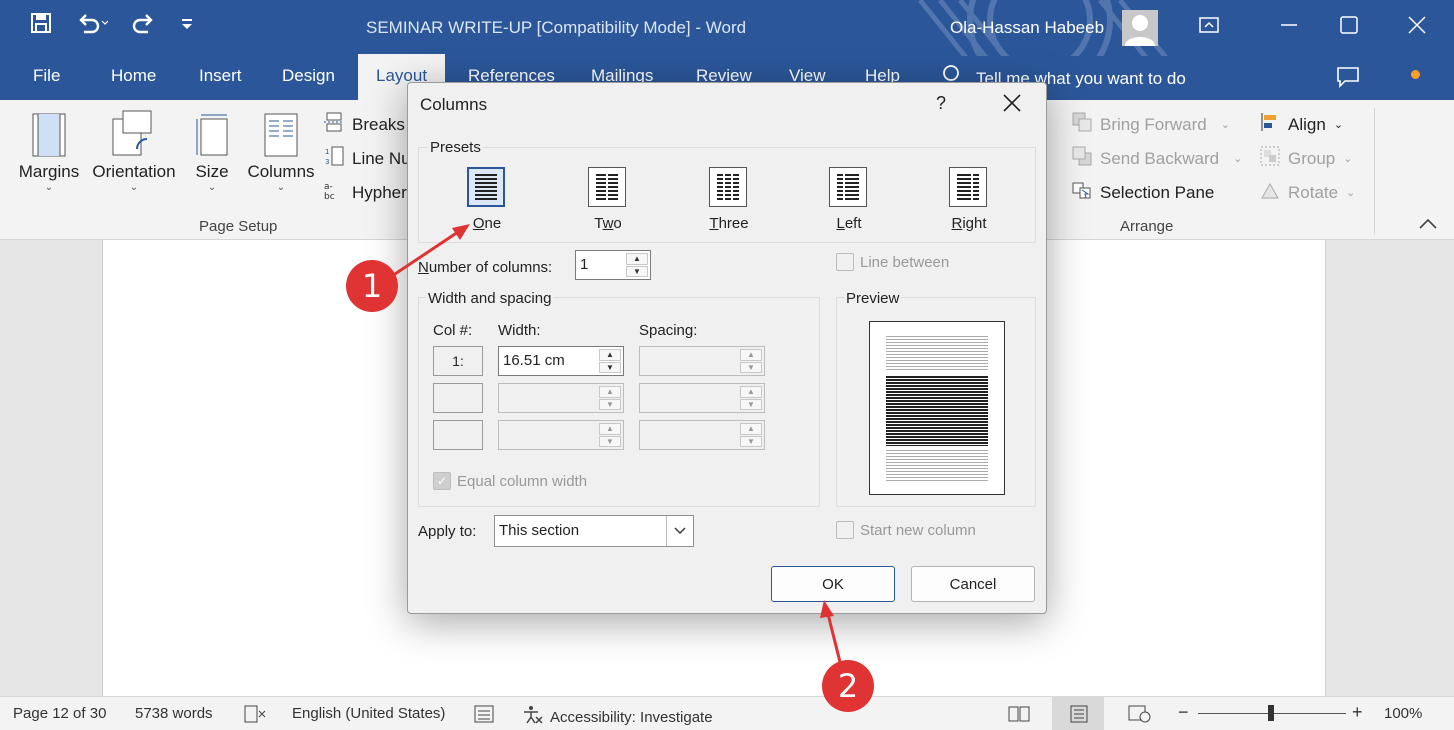 This screenshot has width=1454, height=730. I want to click on svg-text: 1, so click(327, 152).